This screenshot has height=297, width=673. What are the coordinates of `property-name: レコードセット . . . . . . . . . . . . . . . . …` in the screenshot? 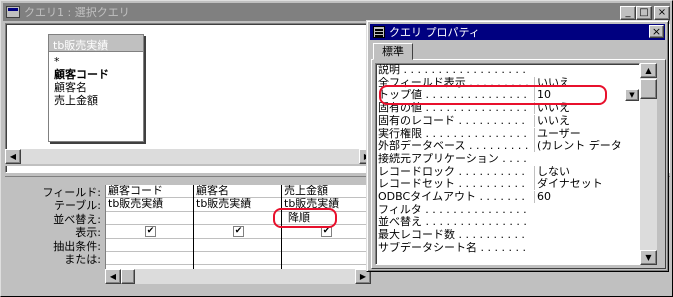 It's located at (453, 184).